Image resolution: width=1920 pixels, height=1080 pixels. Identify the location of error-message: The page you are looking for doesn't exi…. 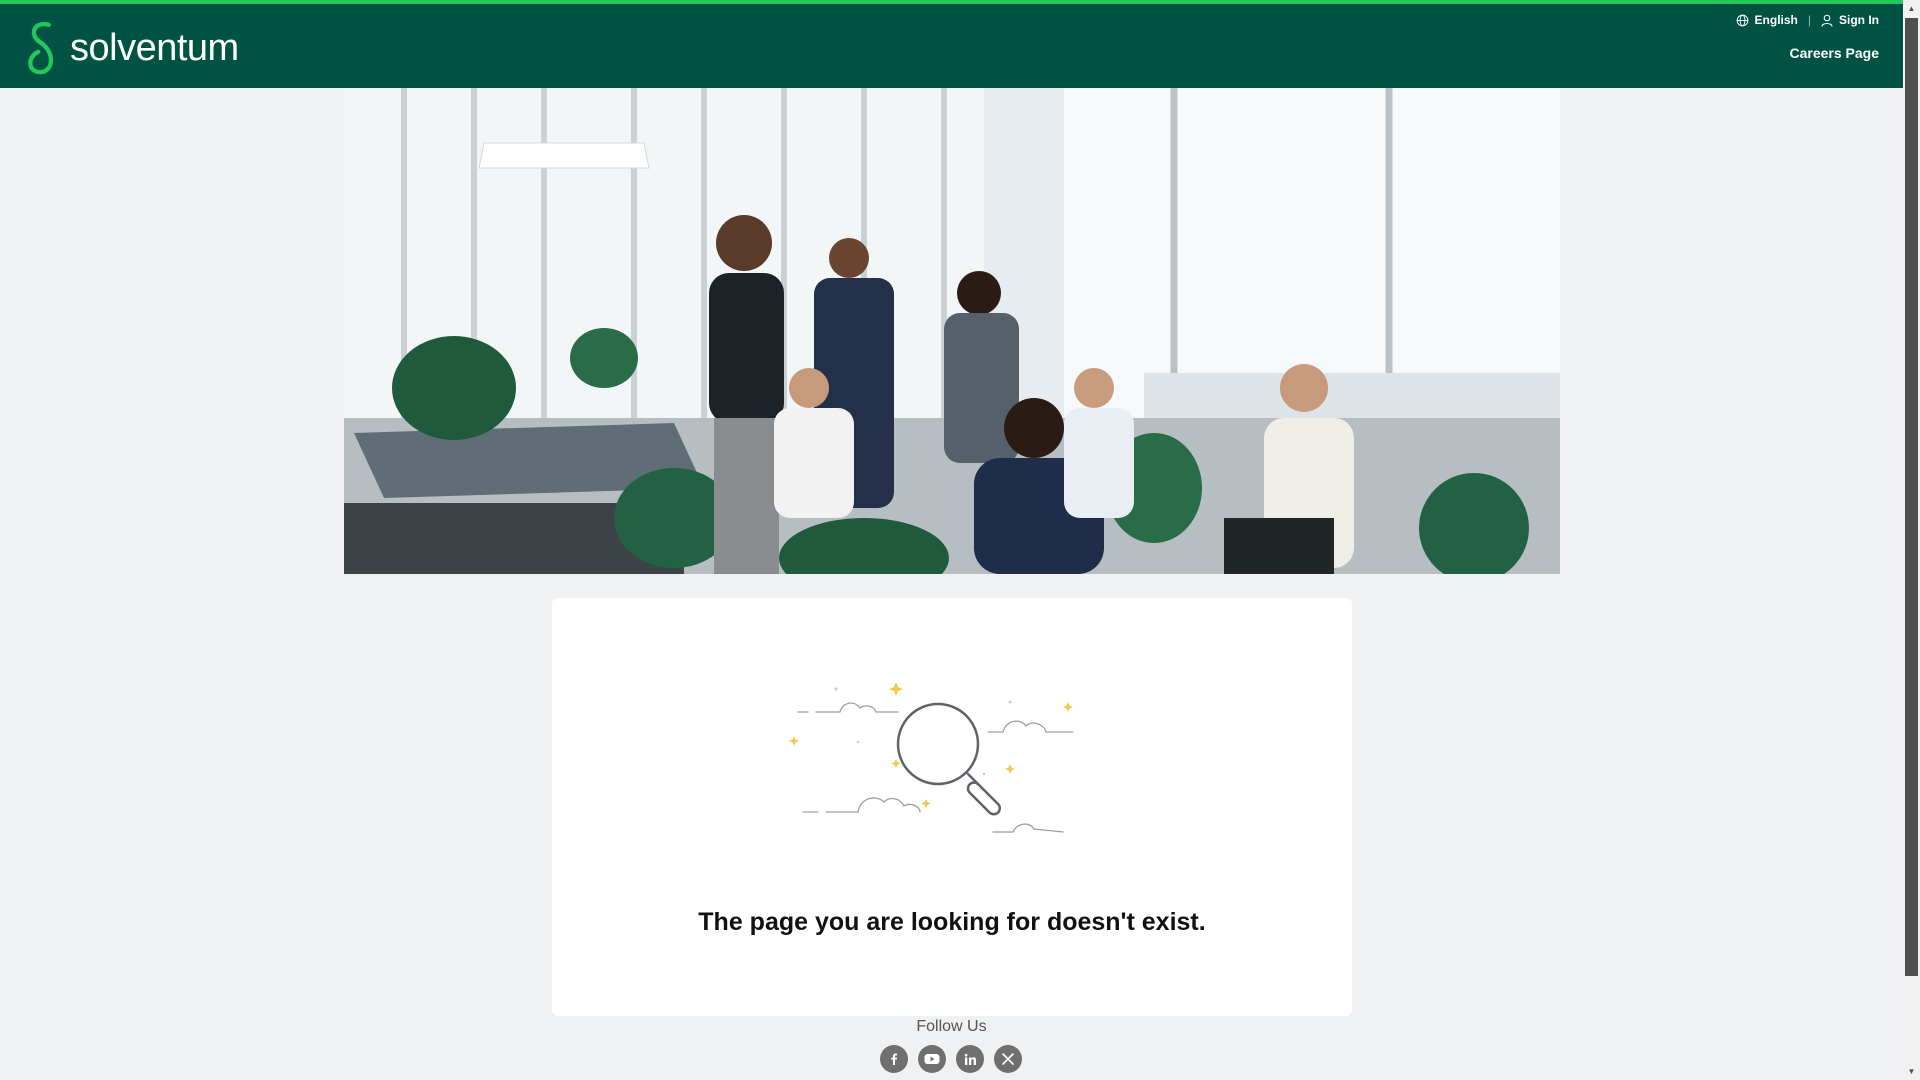
(952, 922).